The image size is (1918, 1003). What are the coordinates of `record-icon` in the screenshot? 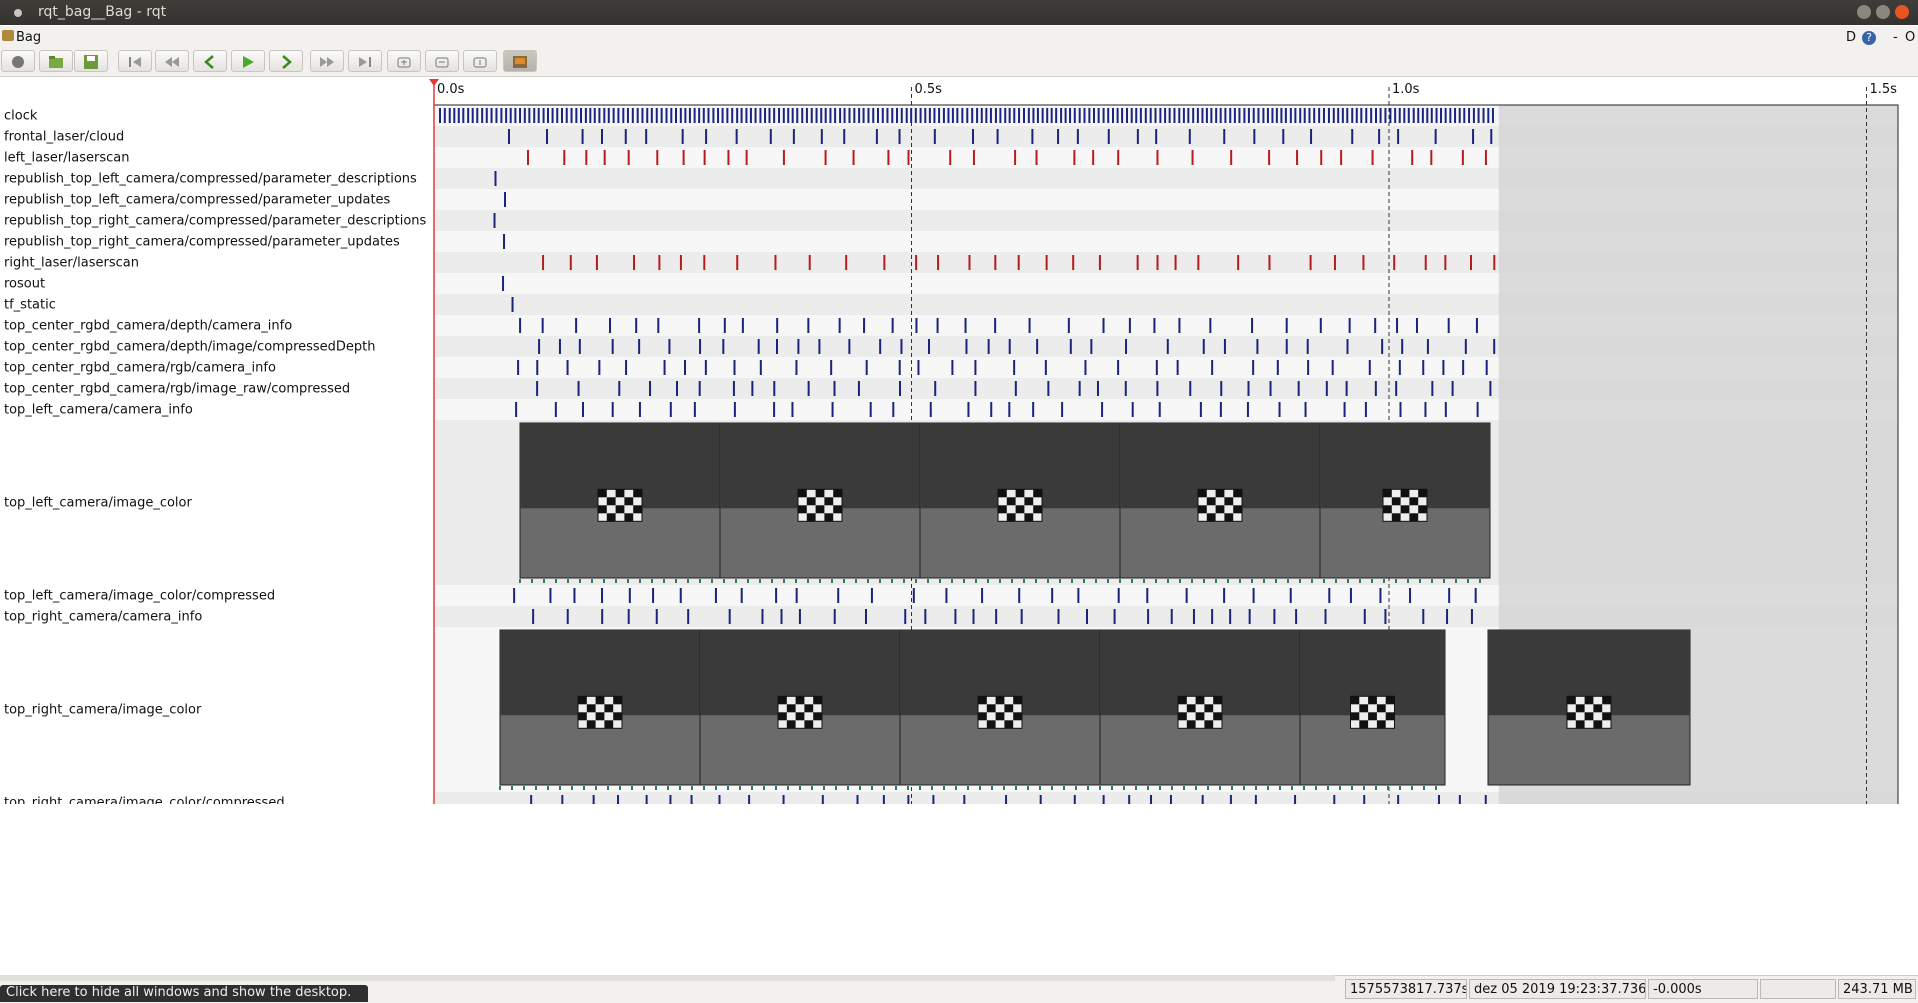 It's located at (18, 62).